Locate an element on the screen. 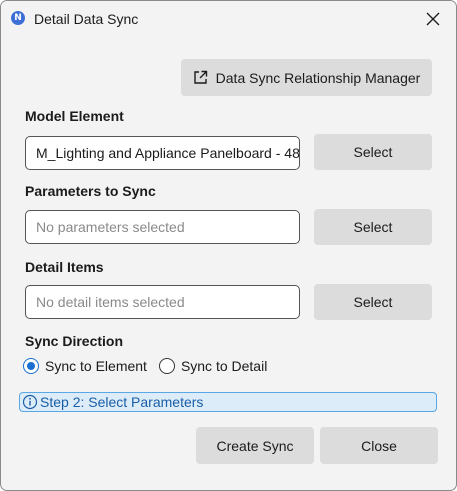 Image resolution: width=457 pixels, height=491 pixels. detail-items-field: No detail items selected is located at coordinates (162, 302).